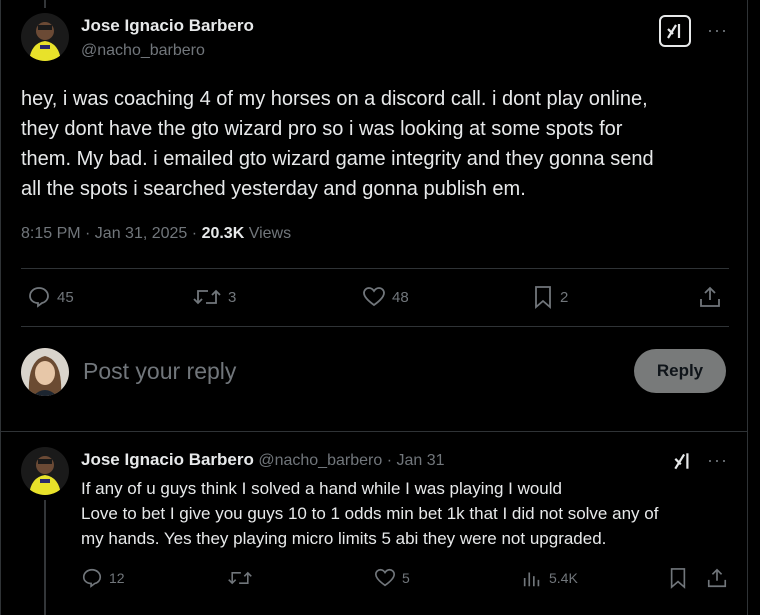  Describe the element at coordinates (103, 578) in the screenshot. I see `reply-reply-action: 12` at that location.